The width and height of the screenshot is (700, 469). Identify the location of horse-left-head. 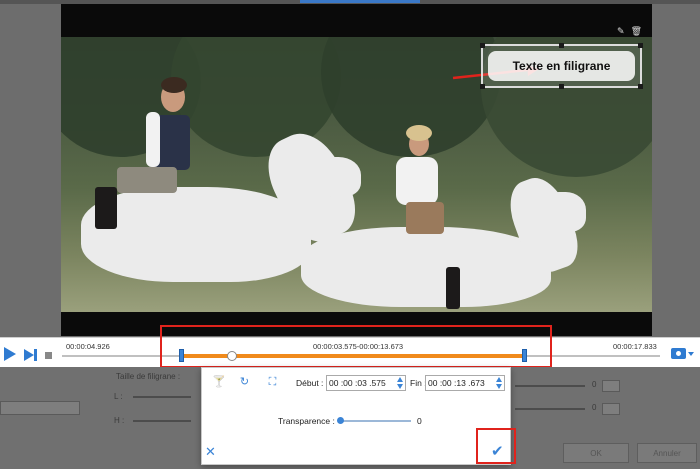
(336, 177).